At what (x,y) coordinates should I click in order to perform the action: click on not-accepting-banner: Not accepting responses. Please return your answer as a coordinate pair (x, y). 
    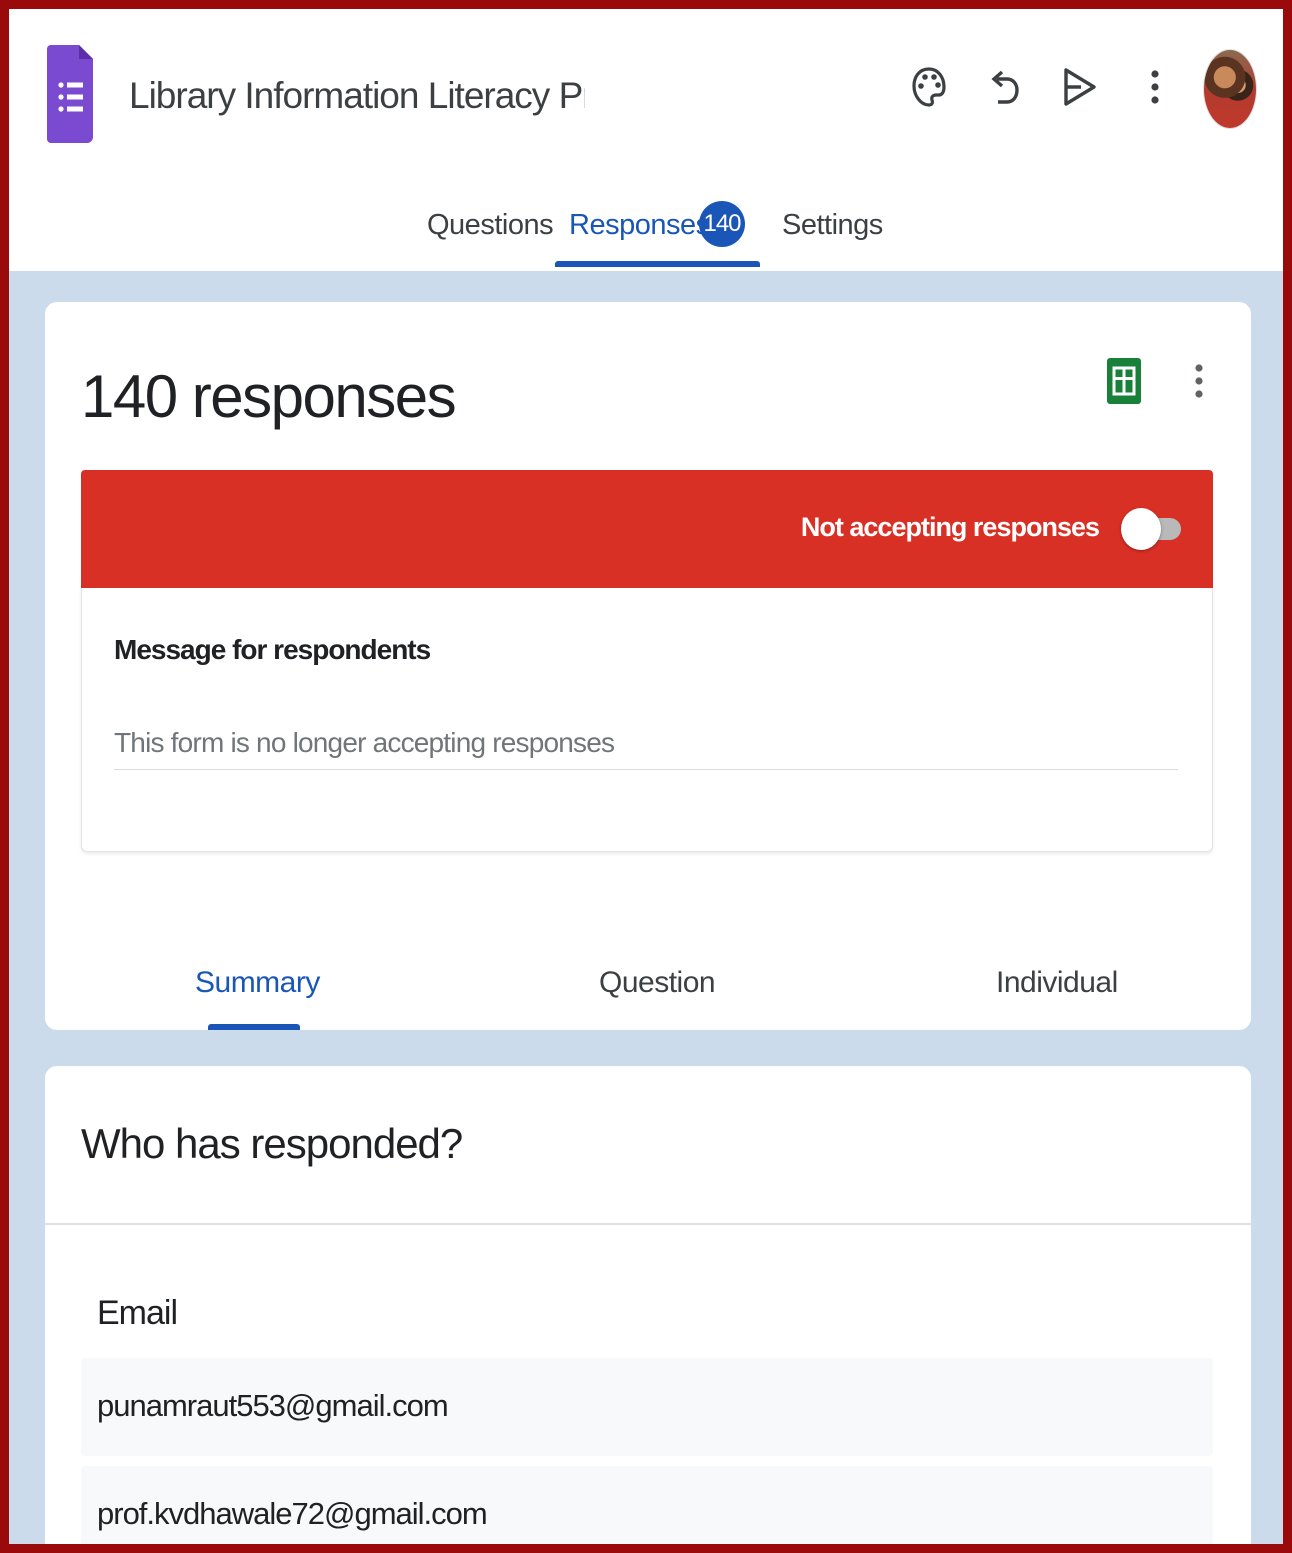
    Looking at the image, I should click on (647, 529).